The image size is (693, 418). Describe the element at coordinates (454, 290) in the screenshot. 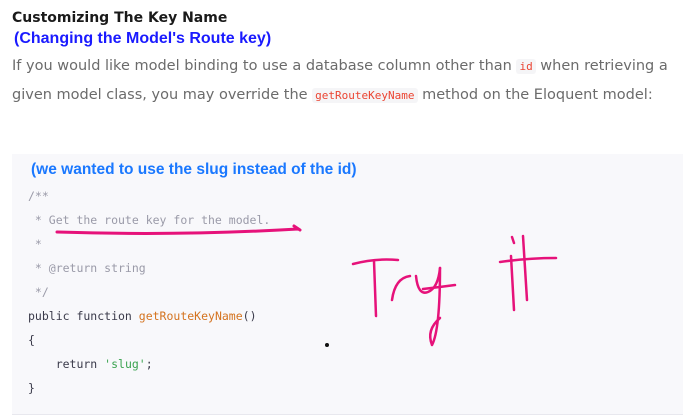

I see `handwritten-try-it` at that location.